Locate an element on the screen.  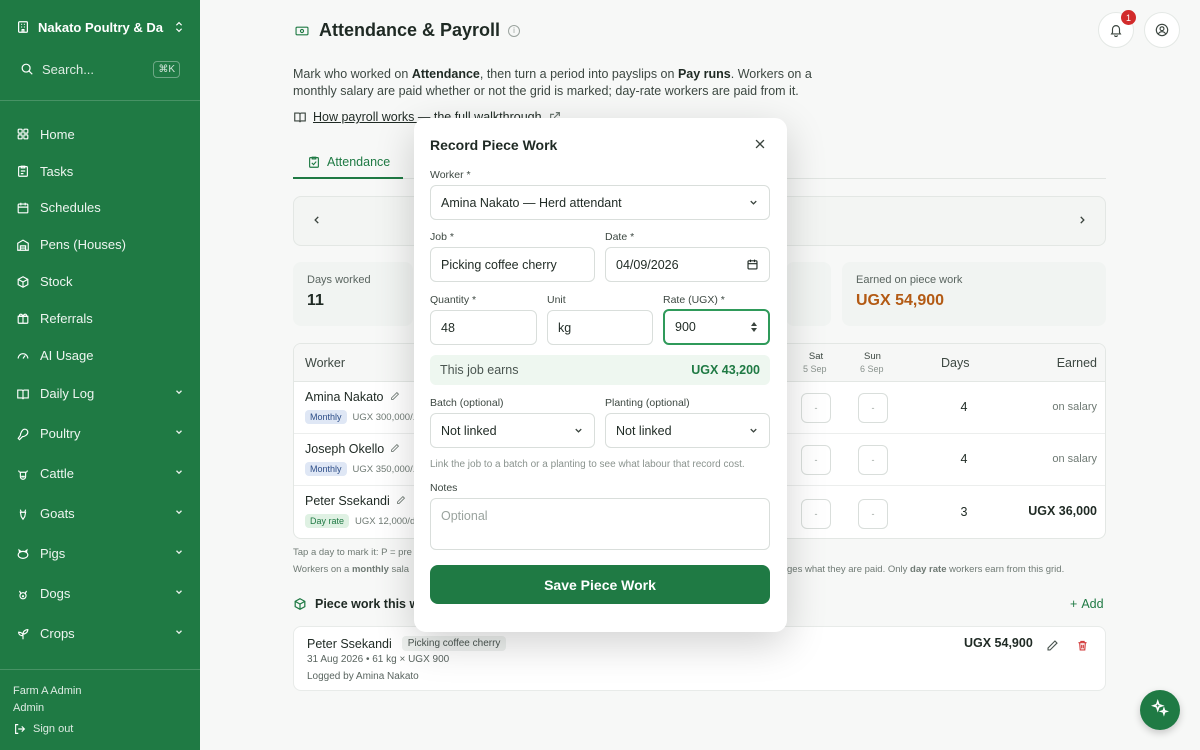
note-text: Workers on a is located at coordinates (322, 569).